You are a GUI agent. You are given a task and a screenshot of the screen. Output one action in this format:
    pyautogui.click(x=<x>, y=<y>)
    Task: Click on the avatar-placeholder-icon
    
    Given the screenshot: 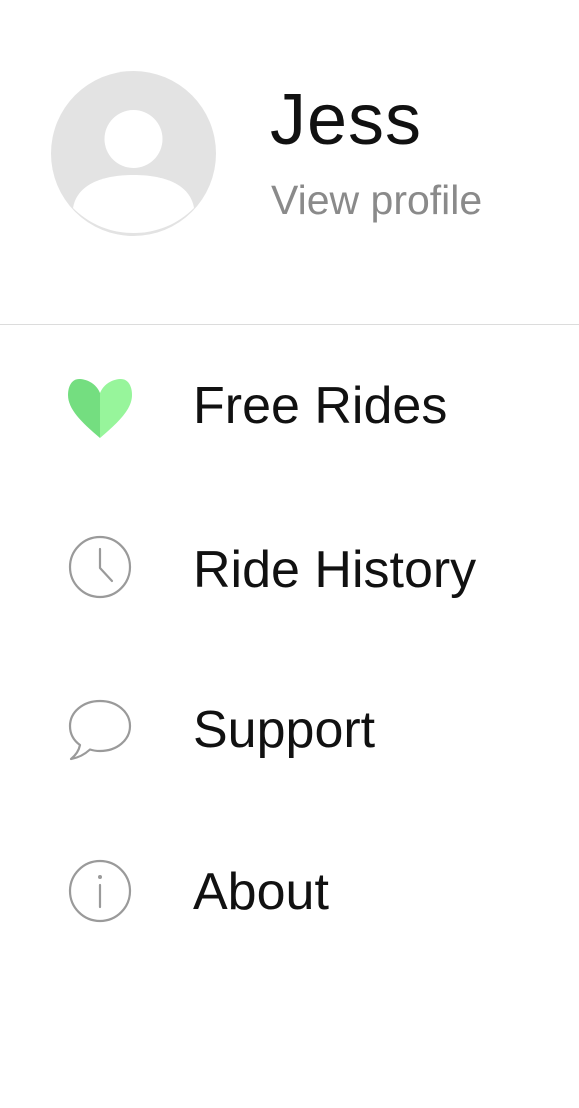 What is the action you would take?
    pyautogui.click(x=133, y=171)
    